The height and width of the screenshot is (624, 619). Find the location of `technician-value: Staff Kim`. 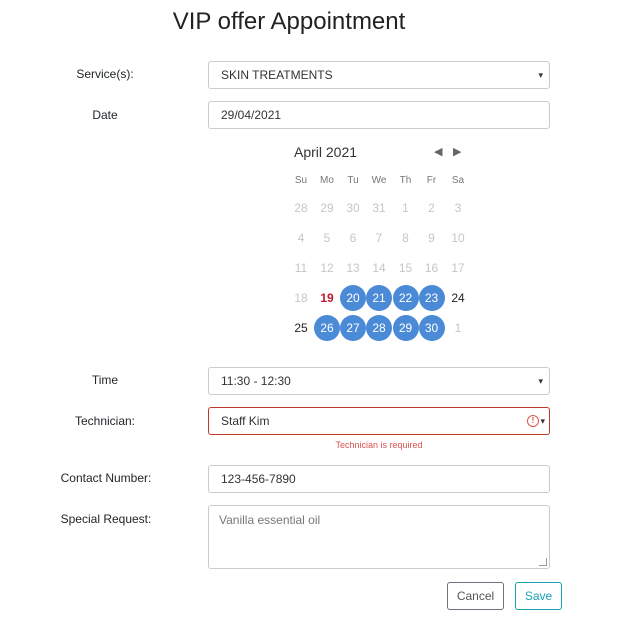

technician-value: Staff Kim is located at coordinates (245, 421).